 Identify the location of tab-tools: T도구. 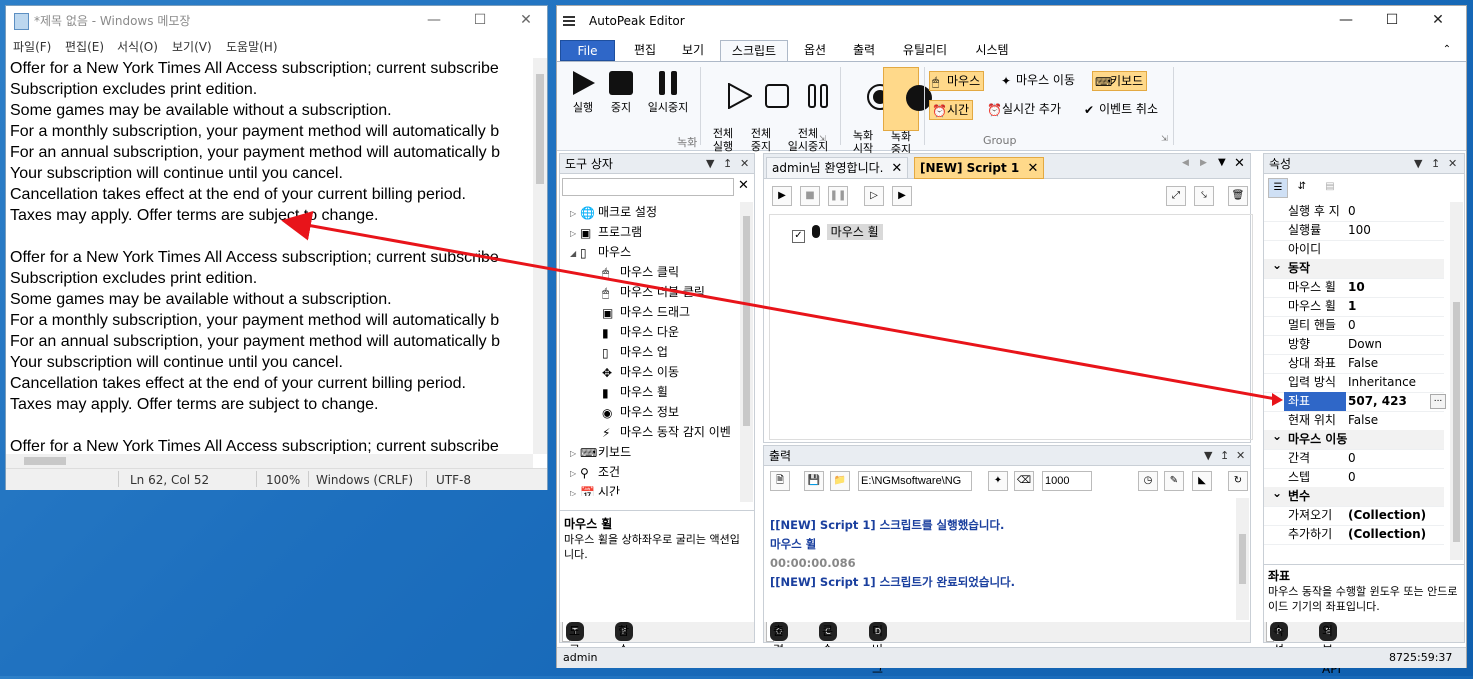
(573, 639).